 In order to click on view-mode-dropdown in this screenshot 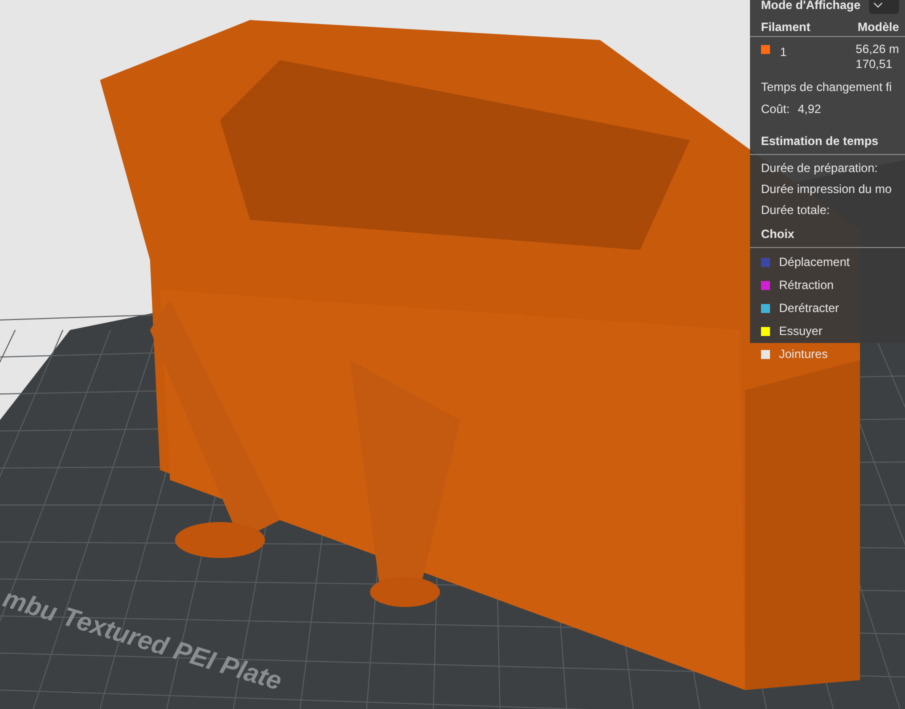, I will do `click(883, 7)`.